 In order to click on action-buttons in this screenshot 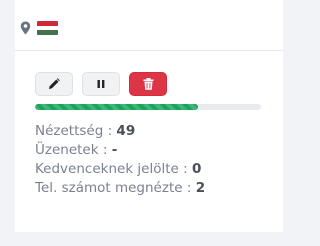, I will do `click(105, 84)`.